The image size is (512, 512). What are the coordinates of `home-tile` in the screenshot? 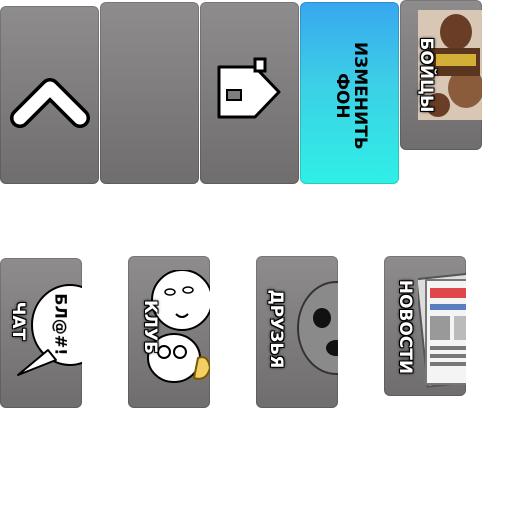 It's located at (249, 93).